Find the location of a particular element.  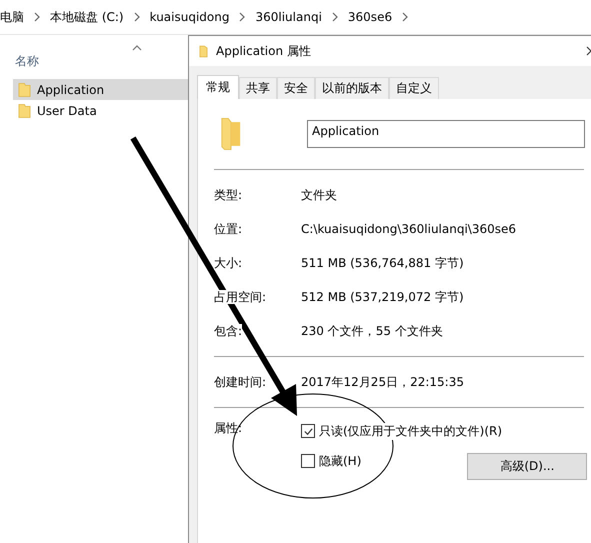

breadcrumb-item: 本地磁盘 (C:) is located at coordinates (87, 17).